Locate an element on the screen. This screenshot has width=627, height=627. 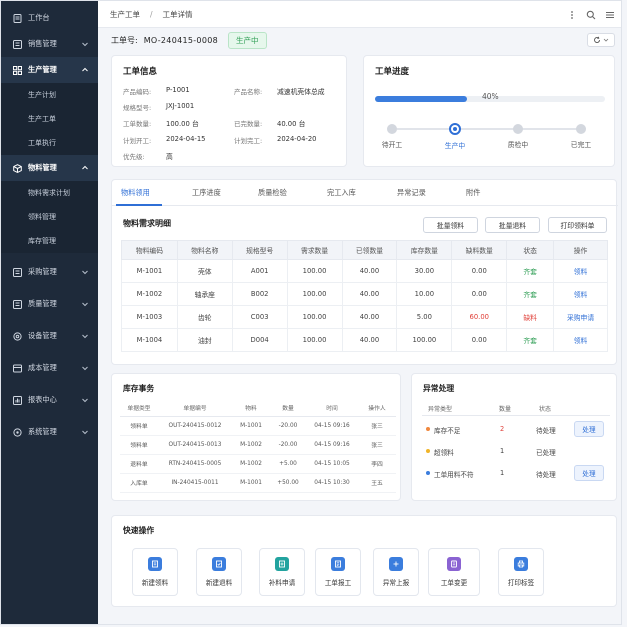
work-order-progress-card: 工单进度 40% 待开工 生产中 质检中 已完工 is located at coordinates (489, 111).